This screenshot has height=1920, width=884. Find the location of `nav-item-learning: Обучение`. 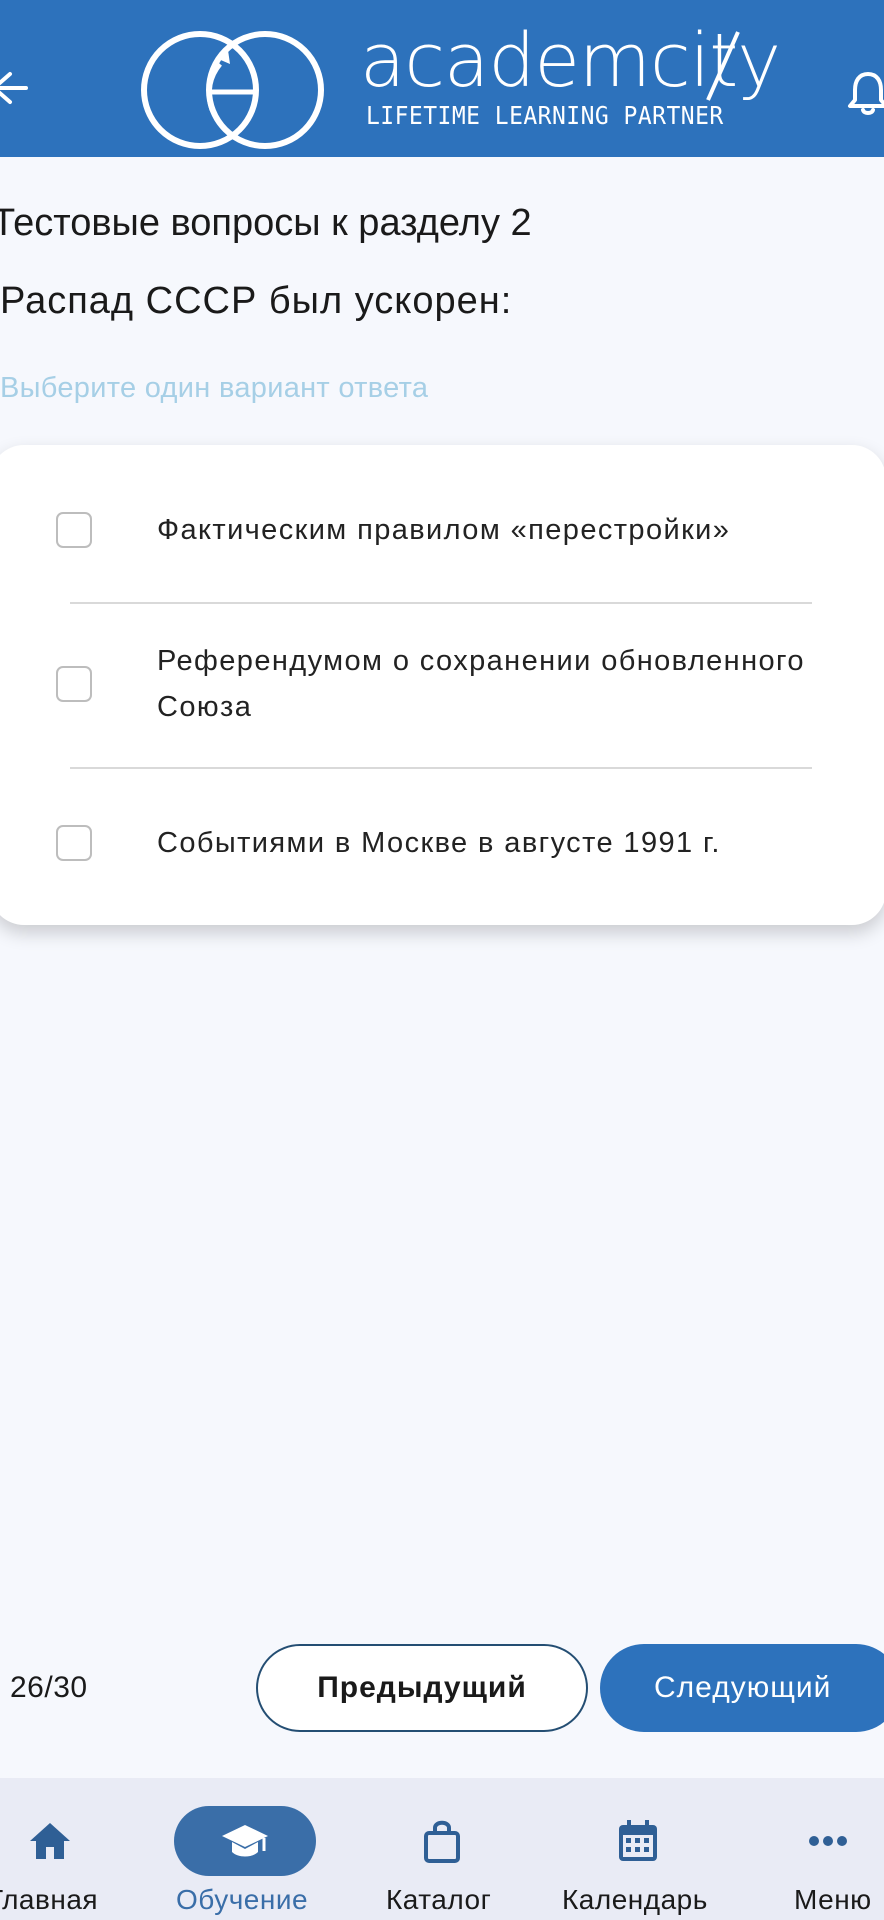

nav-item-learning: Обучение is located at coordinates (245, 1849).